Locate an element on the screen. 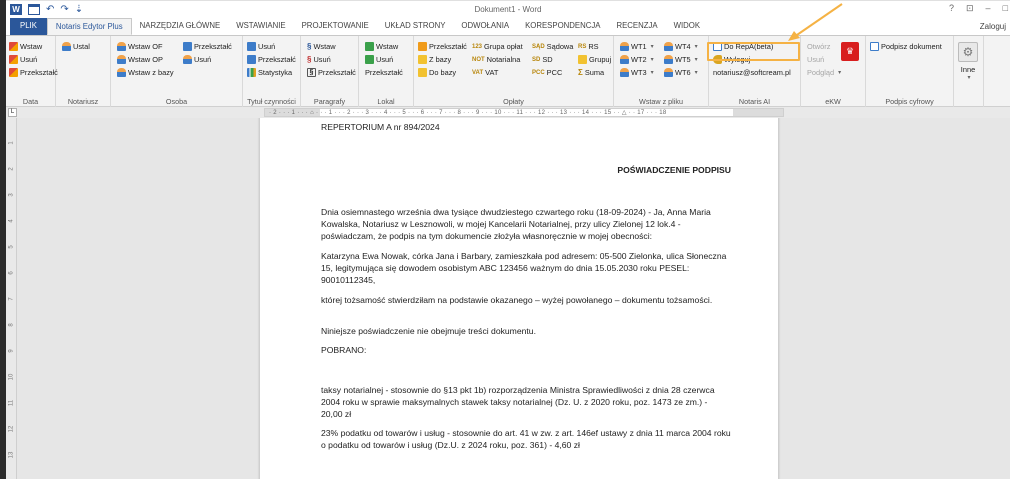 This screenshot has height=479, width=1010. tab-selector: L is located at coordinates (12, 112).